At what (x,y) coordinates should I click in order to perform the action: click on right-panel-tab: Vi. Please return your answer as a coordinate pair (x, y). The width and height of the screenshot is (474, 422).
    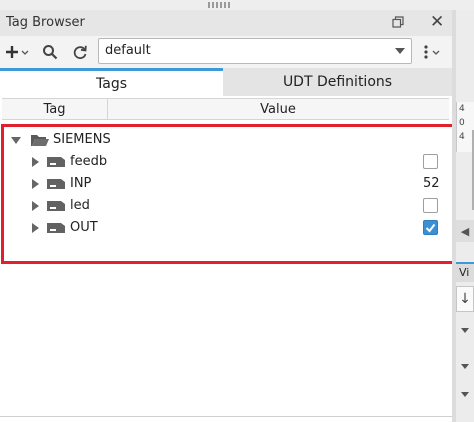
    Looking at the image, I should click on (465, 272).